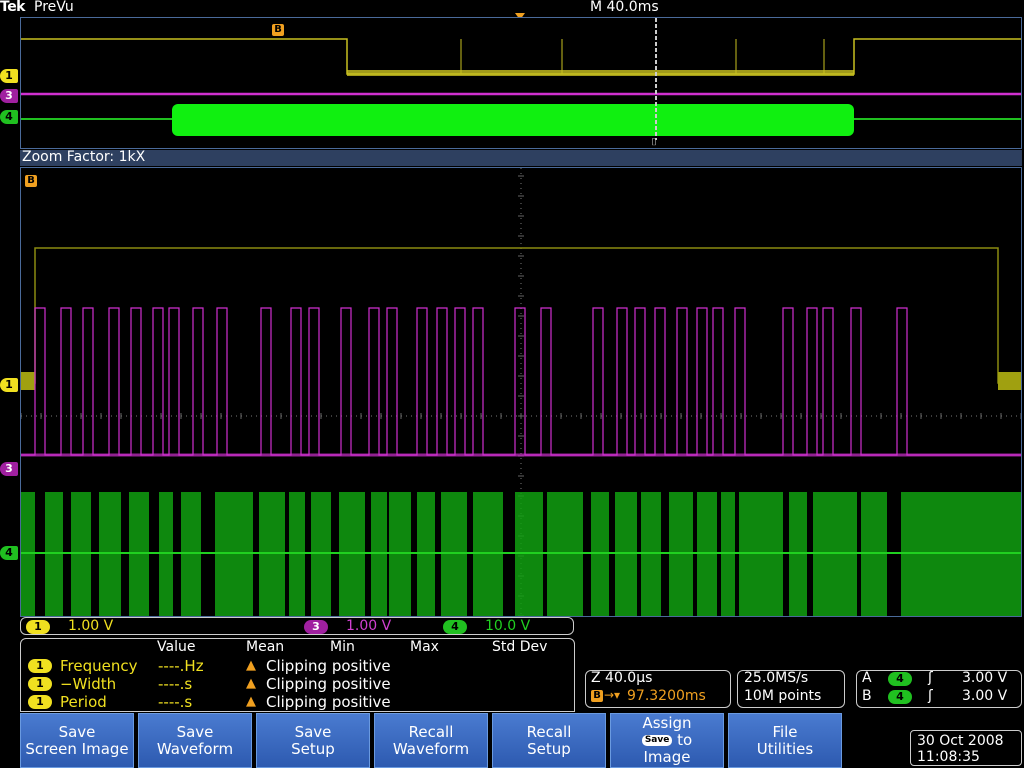 The height and width of the screenshot is (768, 1024). Describe the element at coordinates (181, 666) in the screenshot. I see `measurement-value: ----.Hz` at that location.